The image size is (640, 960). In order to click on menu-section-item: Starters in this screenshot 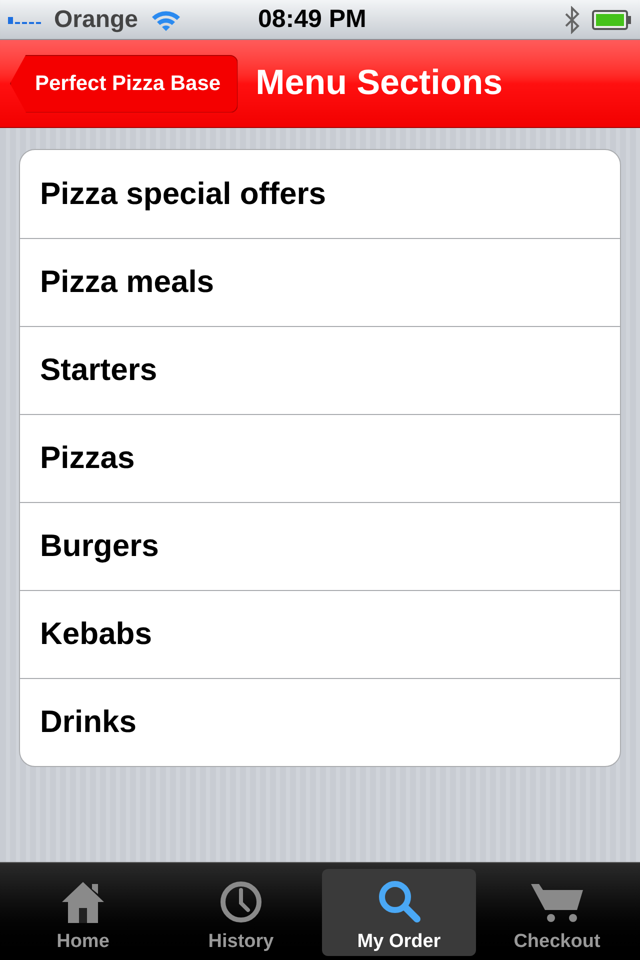, I will do `click(320, 370)`.